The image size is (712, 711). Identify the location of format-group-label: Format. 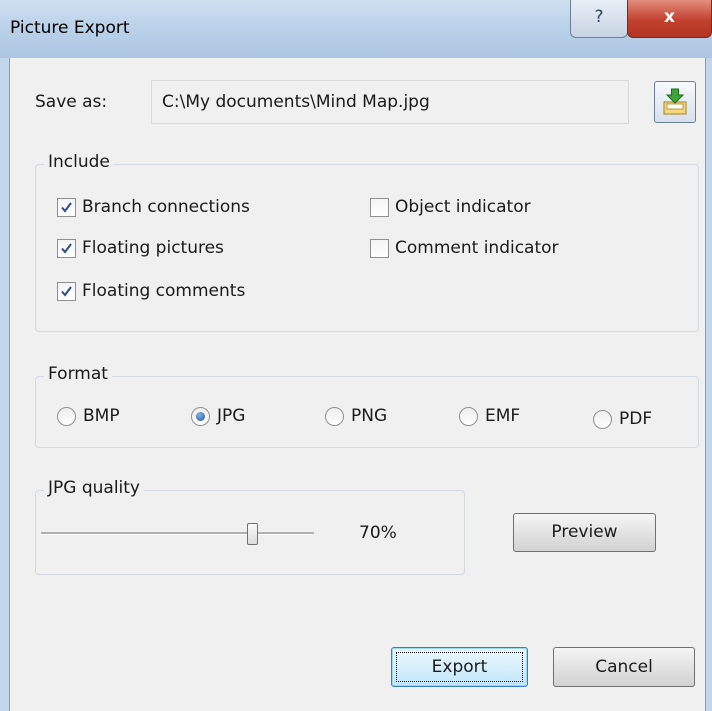
(78, 374).